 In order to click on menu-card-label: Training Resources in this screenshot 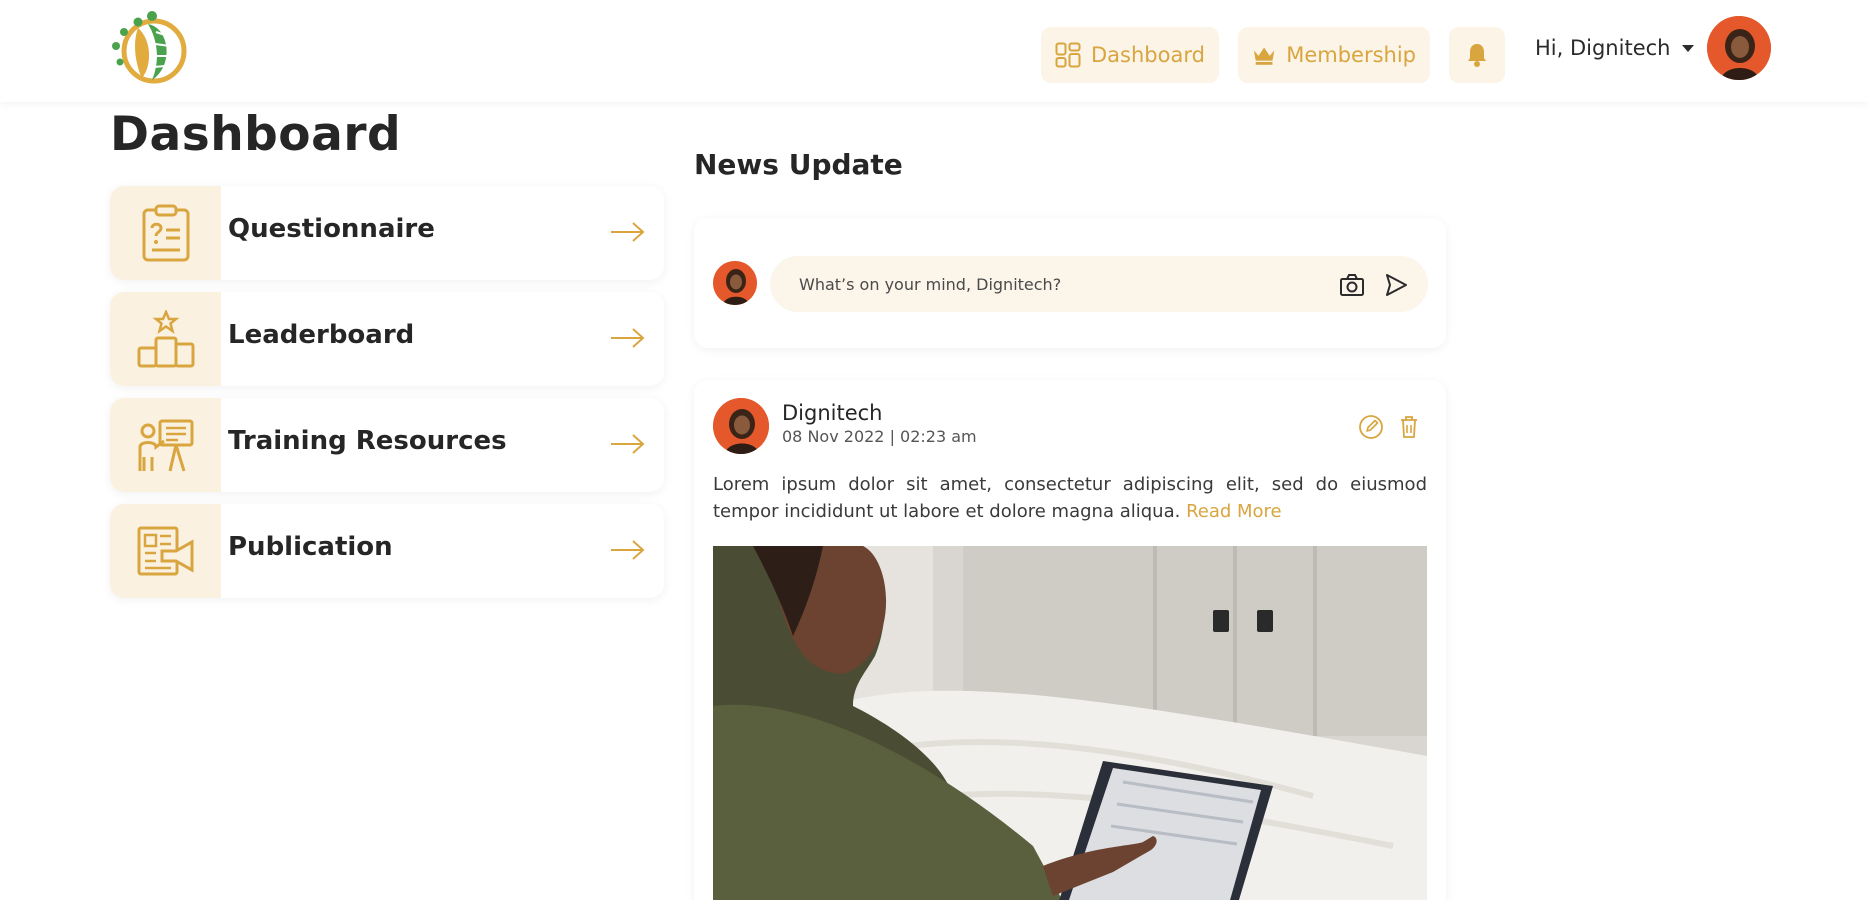, I will do `click(367, 441)`.